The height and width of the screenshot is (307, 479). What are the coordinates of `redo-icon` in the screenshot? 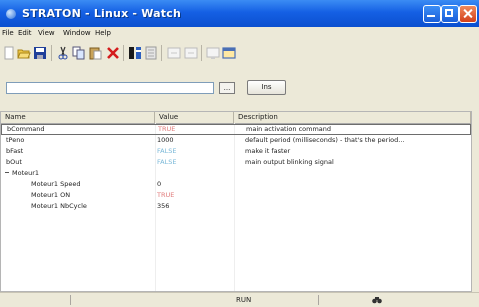 It's located at (191, 53).